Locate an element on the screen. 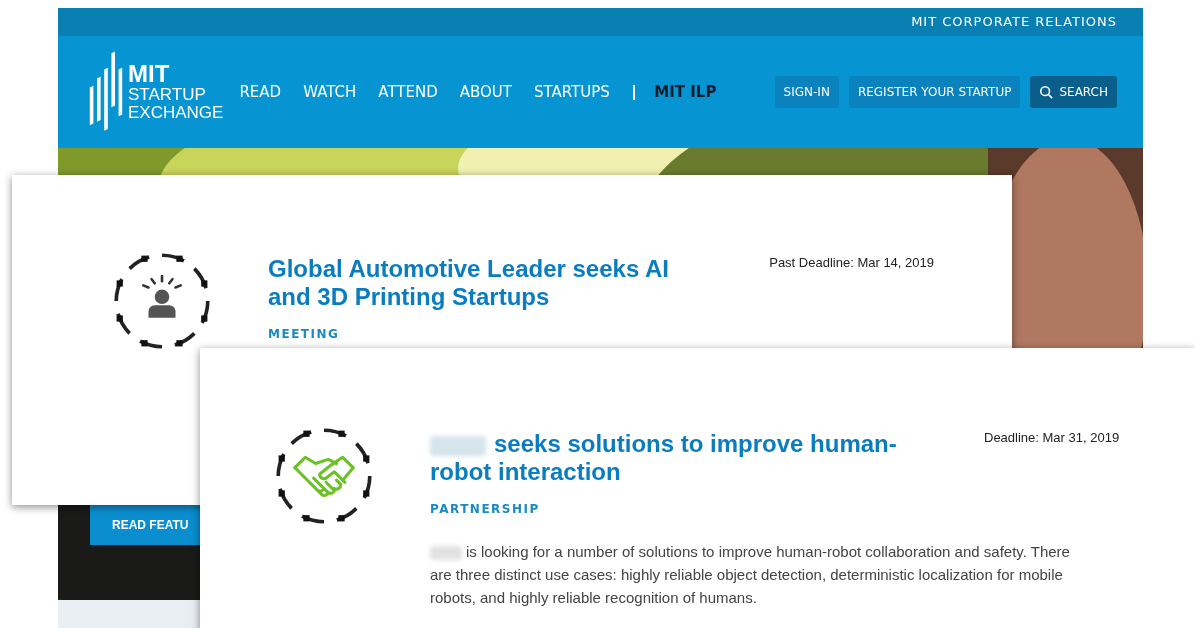 The image size is (1195, 628). header-button: REGISTER YOUR STARTUP is located at coordinates (934, 92).